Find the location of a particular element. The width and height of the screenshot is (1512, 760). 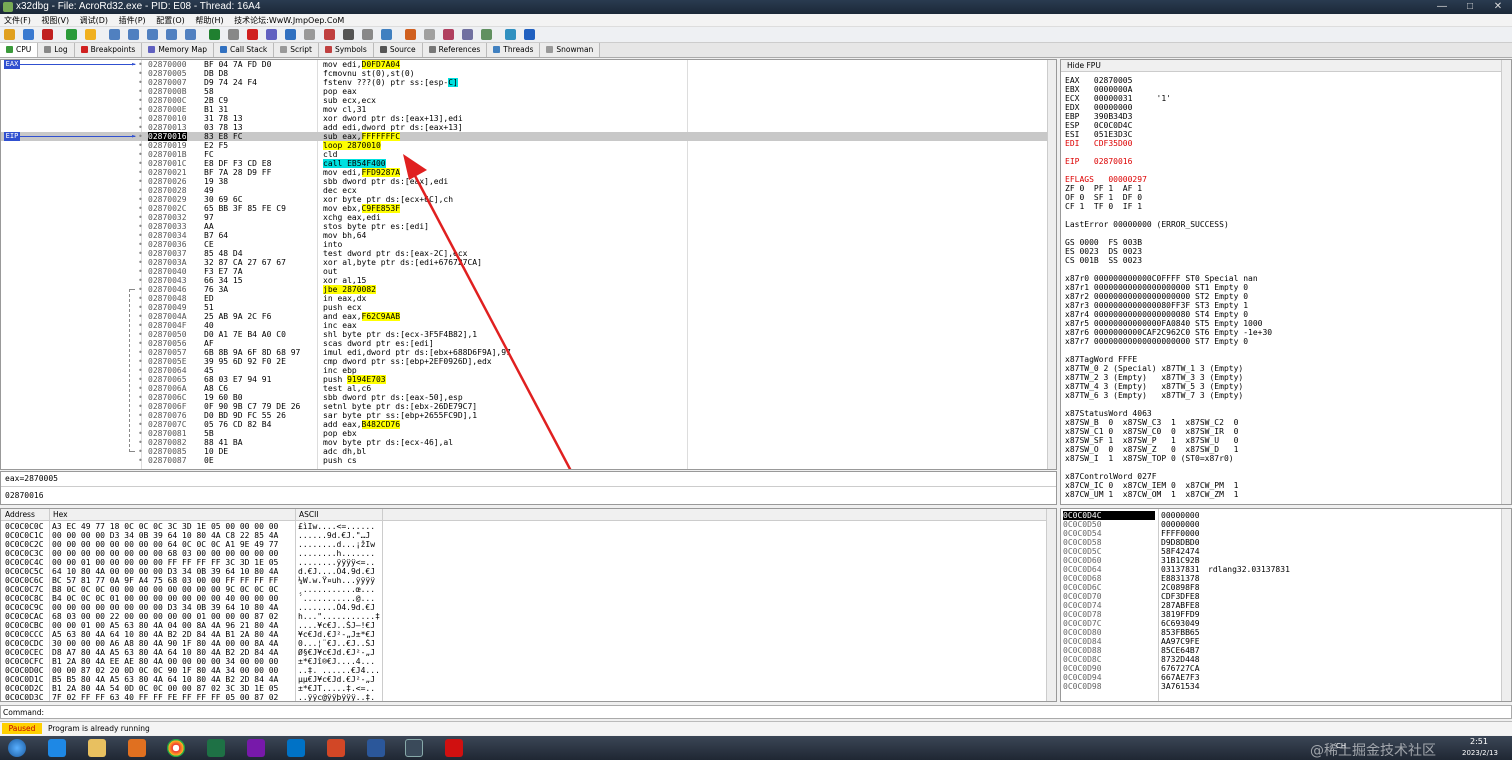

stack-row: 0C0C0D78 3819FFD9 is located at coordinates (1279, 614).